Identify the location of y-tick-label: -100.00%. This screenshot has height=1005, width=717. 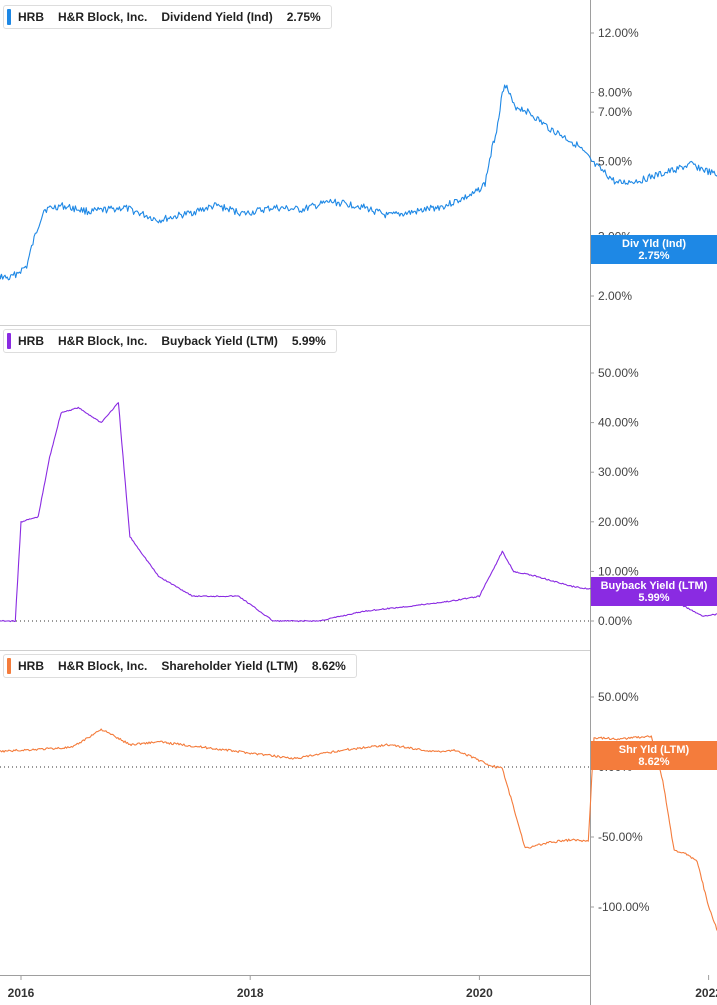
(624, 907).